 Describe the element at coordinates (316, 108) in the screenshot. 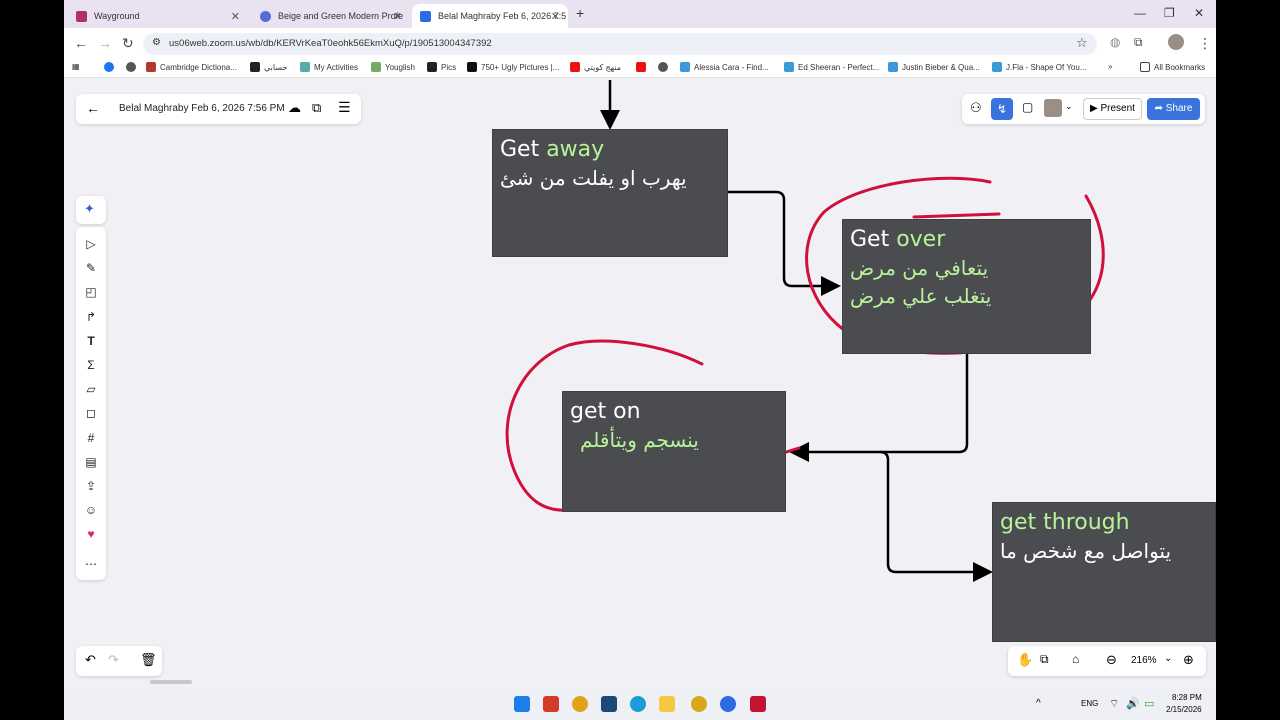

I see `pages-icon: ⧉` at that location.